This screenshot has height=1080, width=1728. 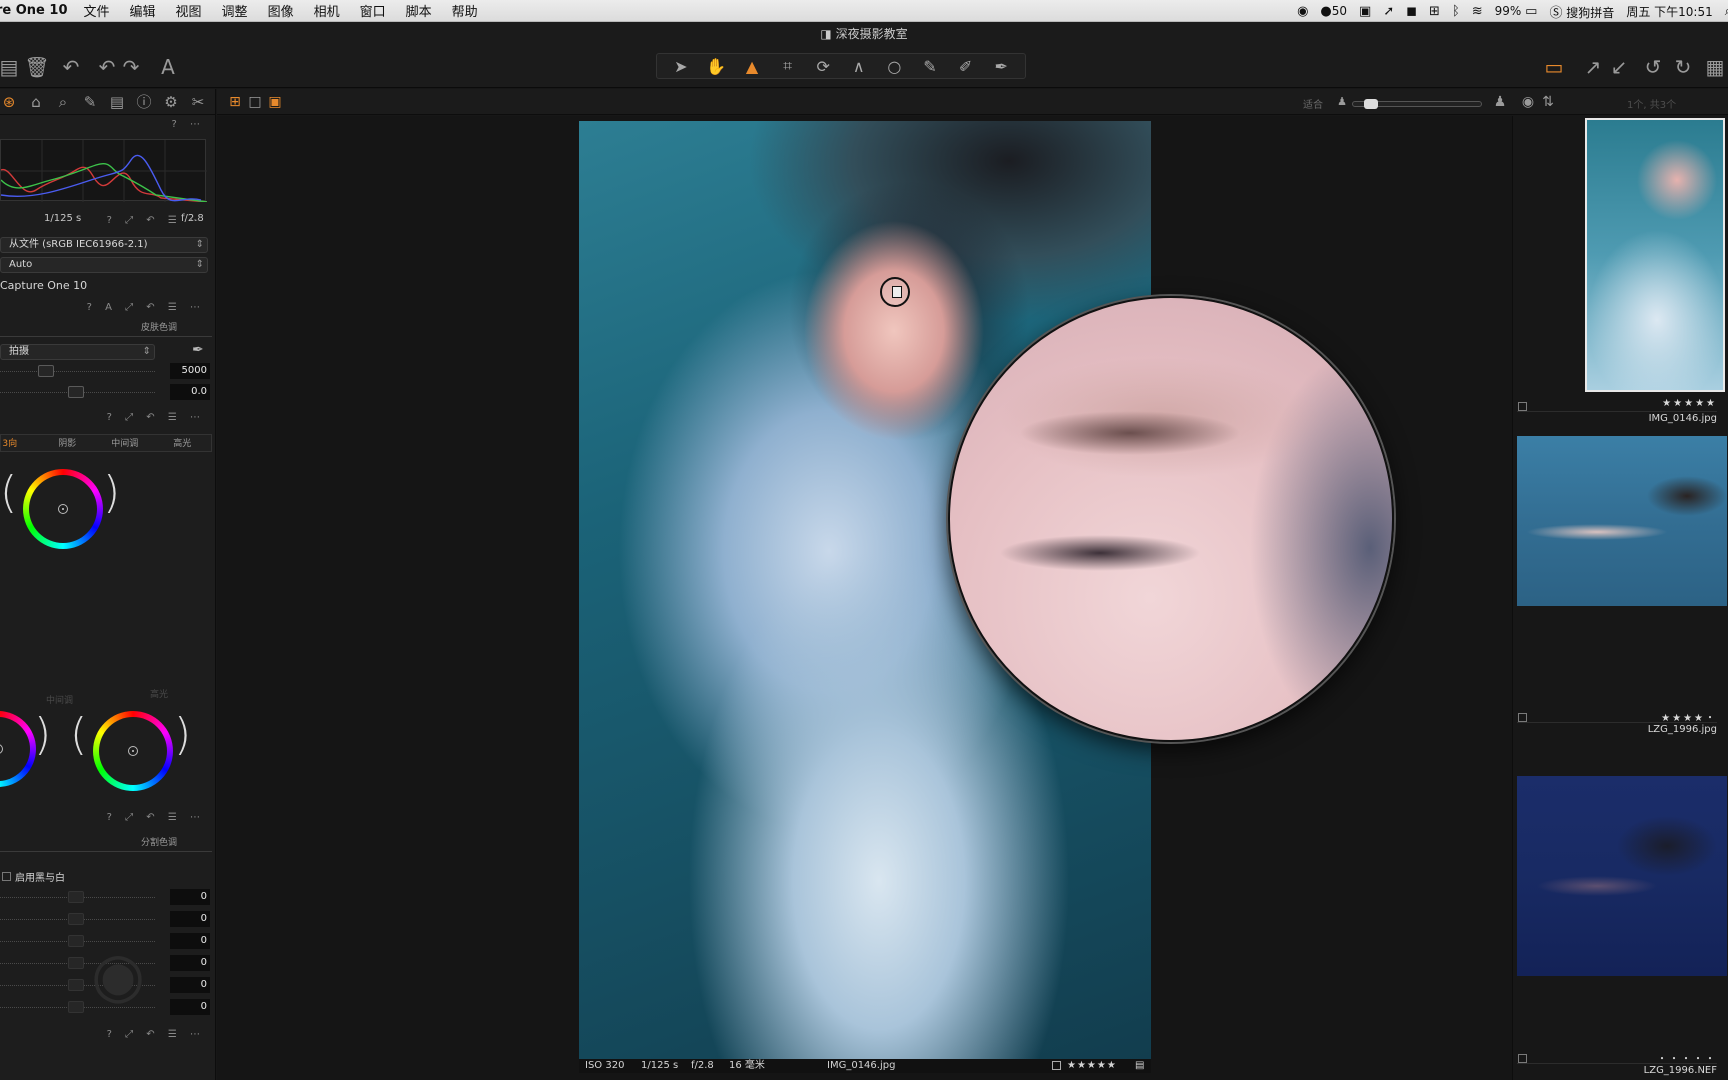 What do you see at coordinates (190, 897) in the screenshot?
I see `bw-red-value: 0` at bounding box center [190, 897].